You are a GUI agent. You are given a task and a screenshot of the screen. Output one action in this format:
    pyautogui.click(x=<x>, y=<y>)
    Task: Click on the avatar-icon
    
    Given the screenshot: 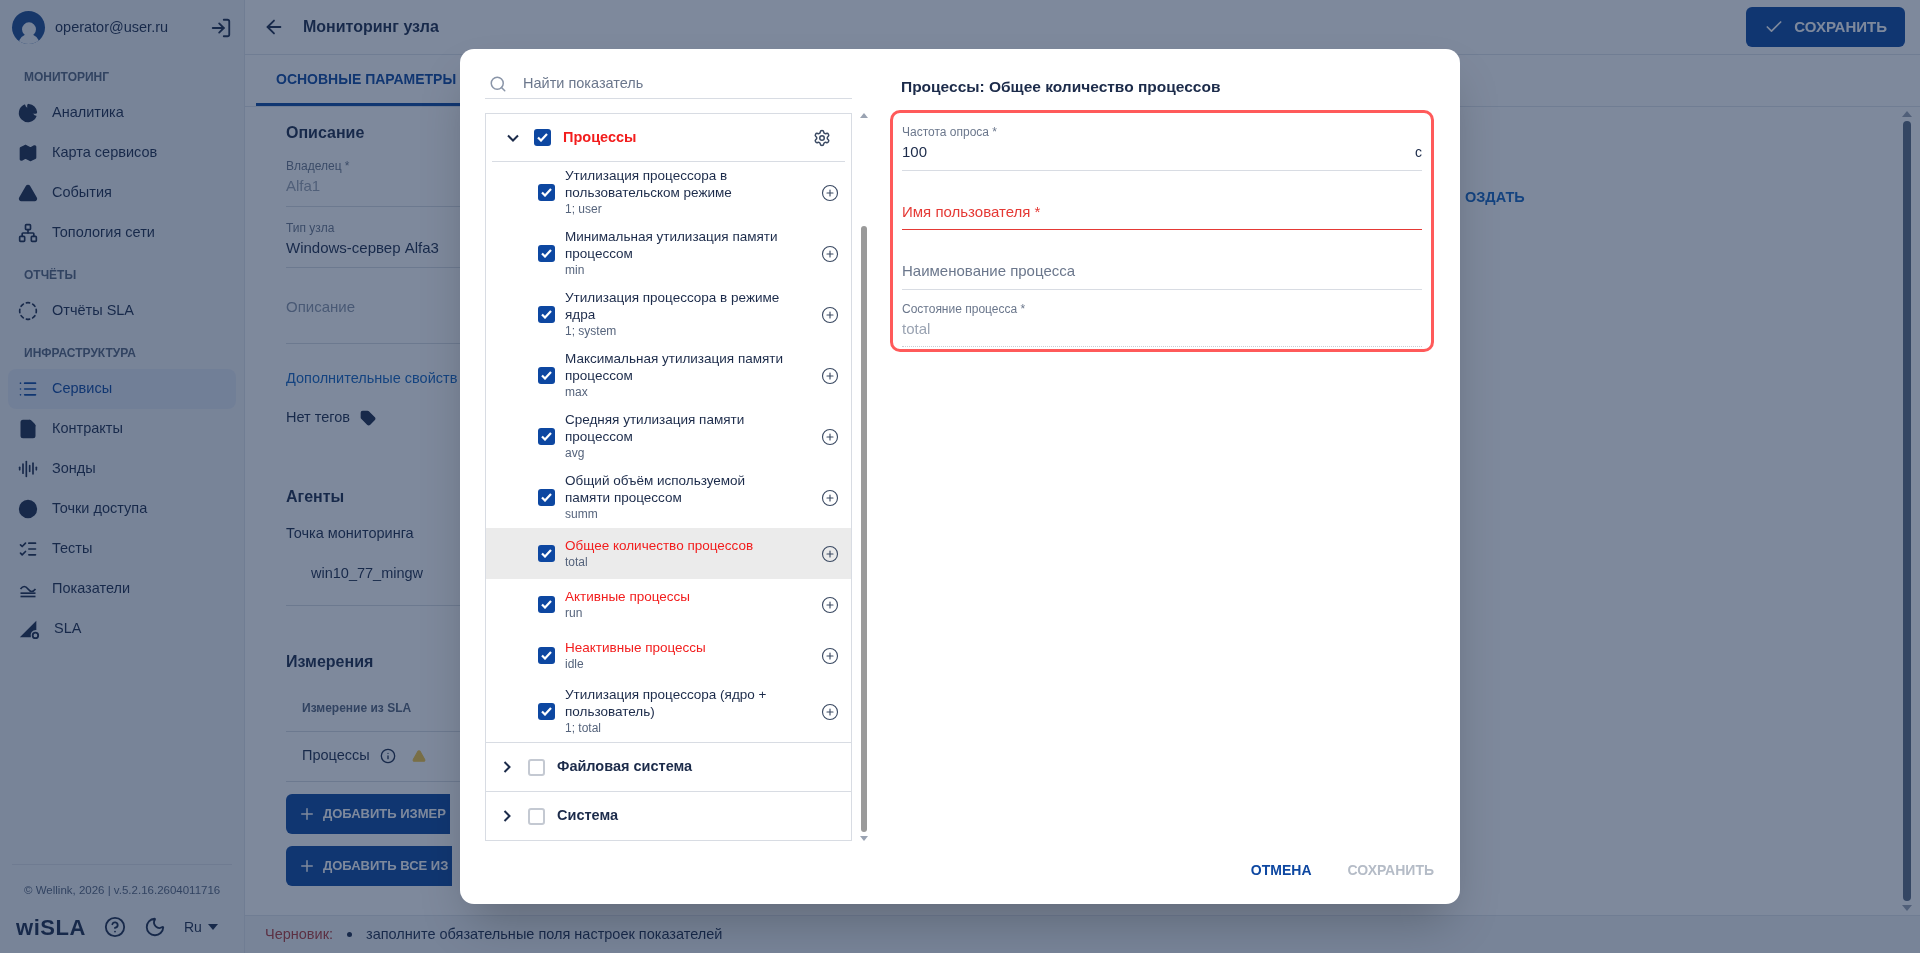 What is the action you would take?
    pyautogui.click(x=28, y=27)
    